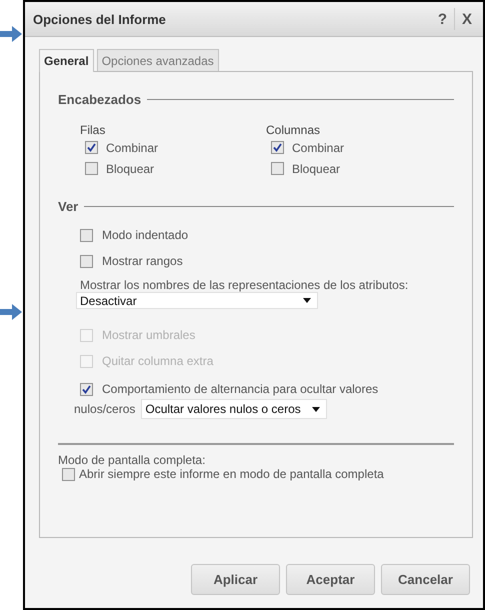  What do you see at coordinates (142, 261) in the screenshot?
I see `checkbox-label: Mostrar rangos` at bounding box center [142, 261].